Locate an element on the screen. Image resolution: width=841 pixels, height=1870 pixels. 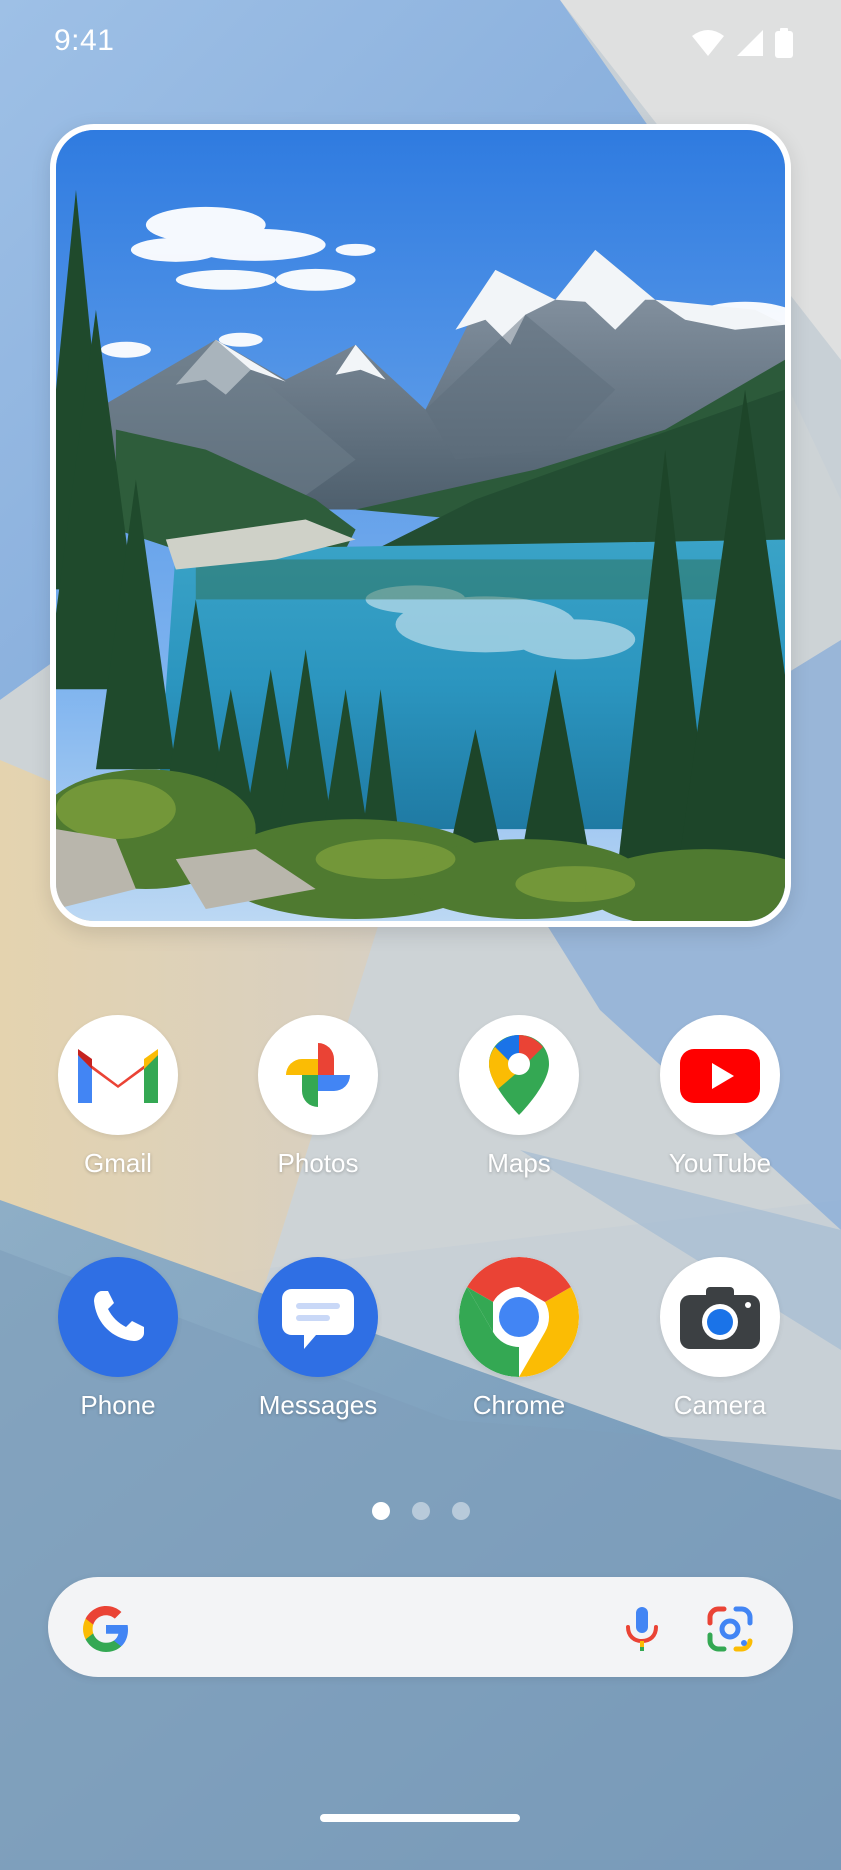
app-messages: Messages is located at coordinates (318, 1339).